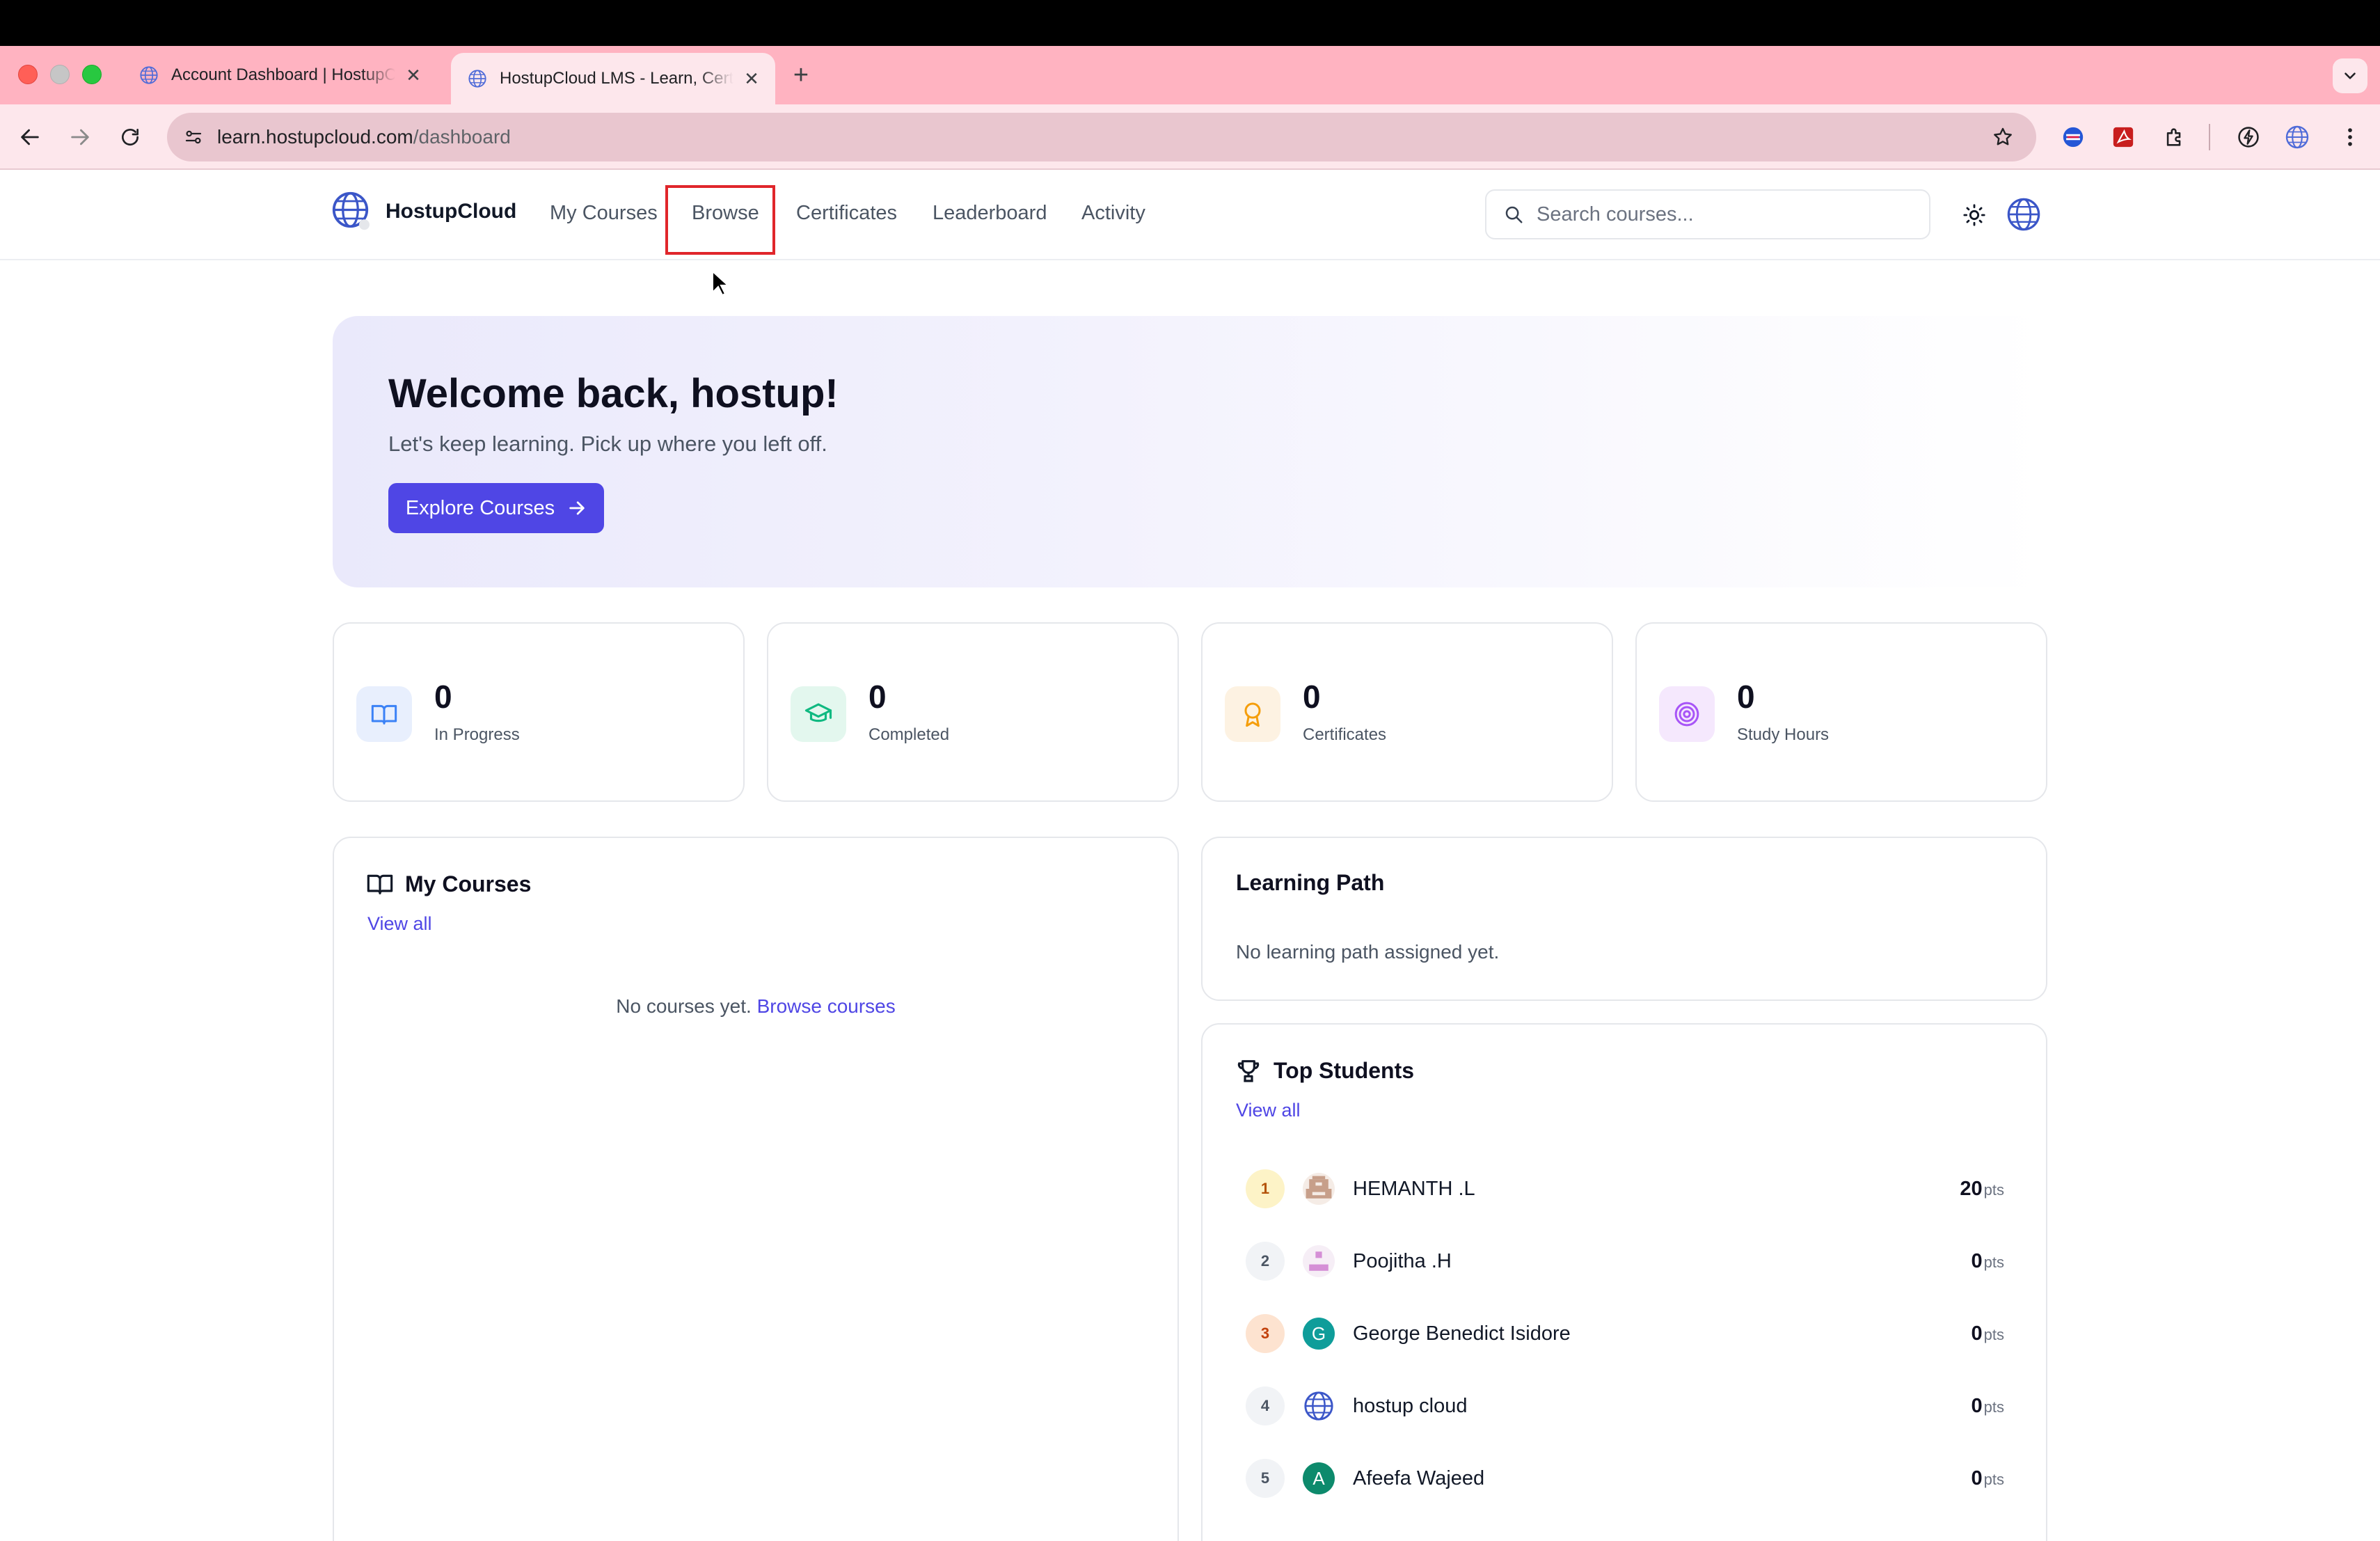 This screenshot has height=1541, width=2380. Describe the element at coordinates (756, 1006) in the screenshot. I see `my-courses-empty-state: No courses yet. Browse courses` at that location.